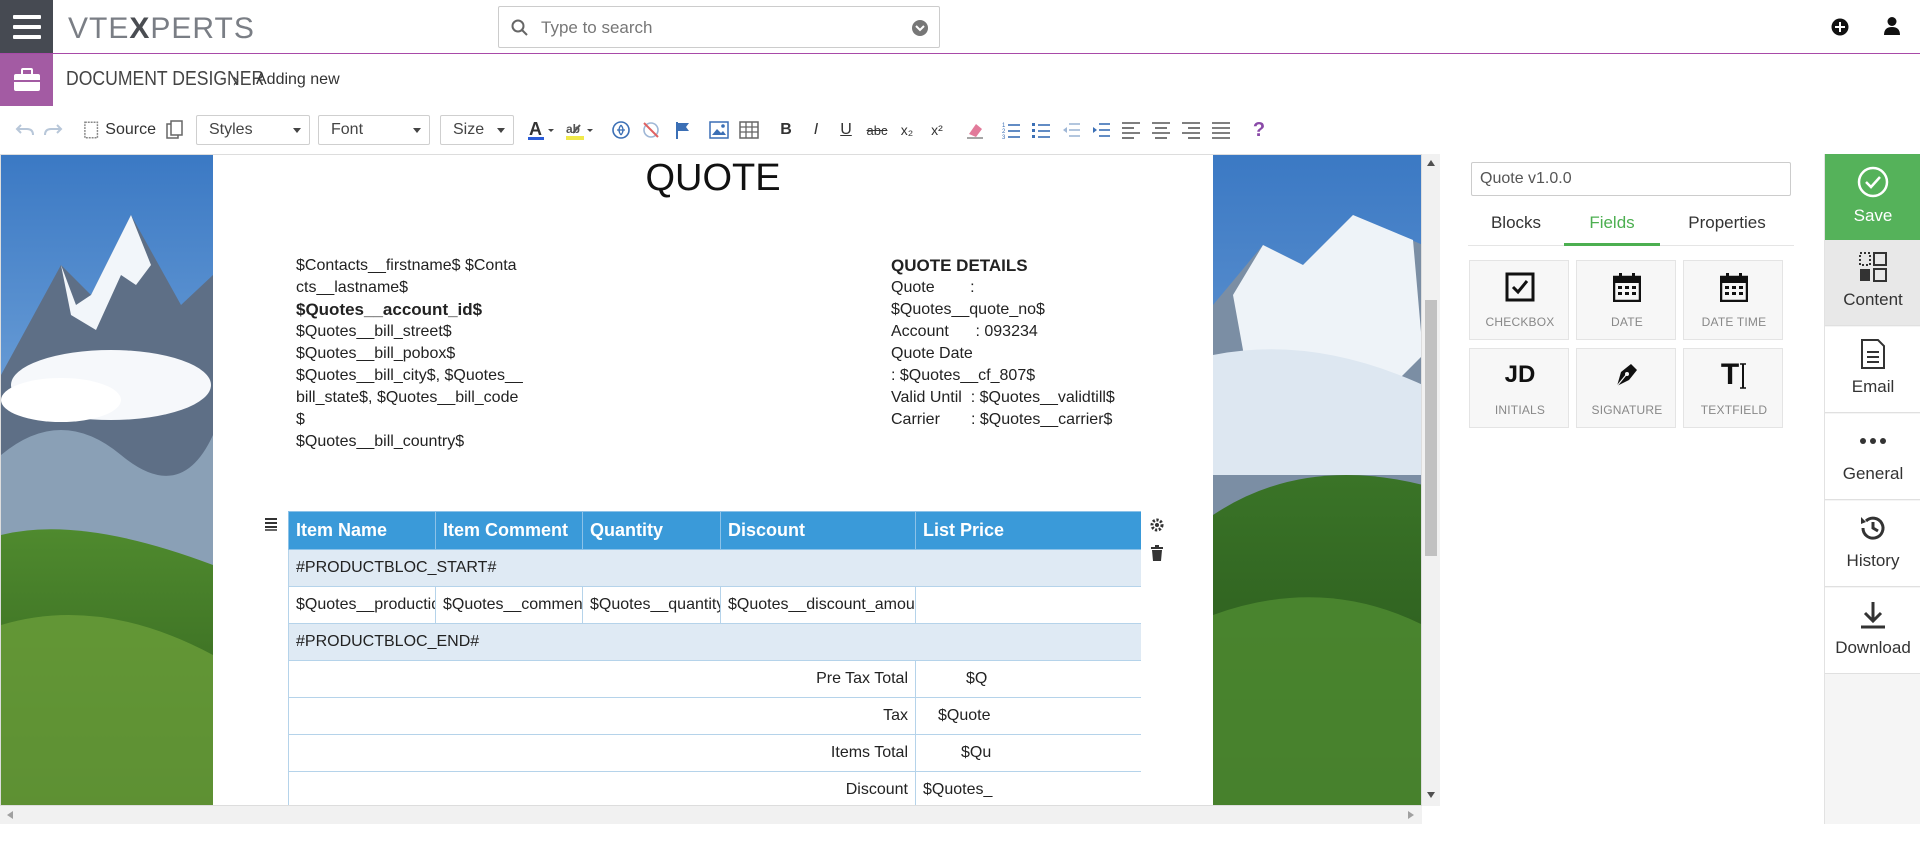 The width and height of the screenshot is (1920, 853). I want to click on image-icon, so click(719, 130).